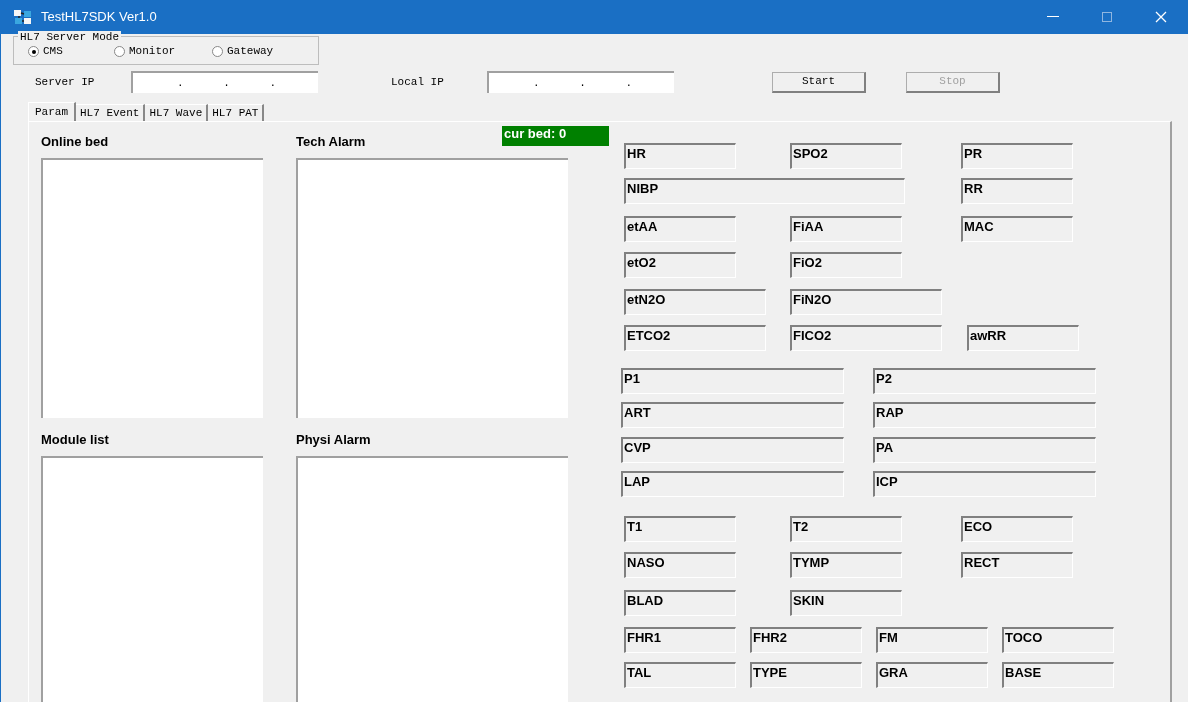  What do you see at coordinates (680, 565) in the screenshot?
I see `param-field: NASO` at bounding box center [680, 565].